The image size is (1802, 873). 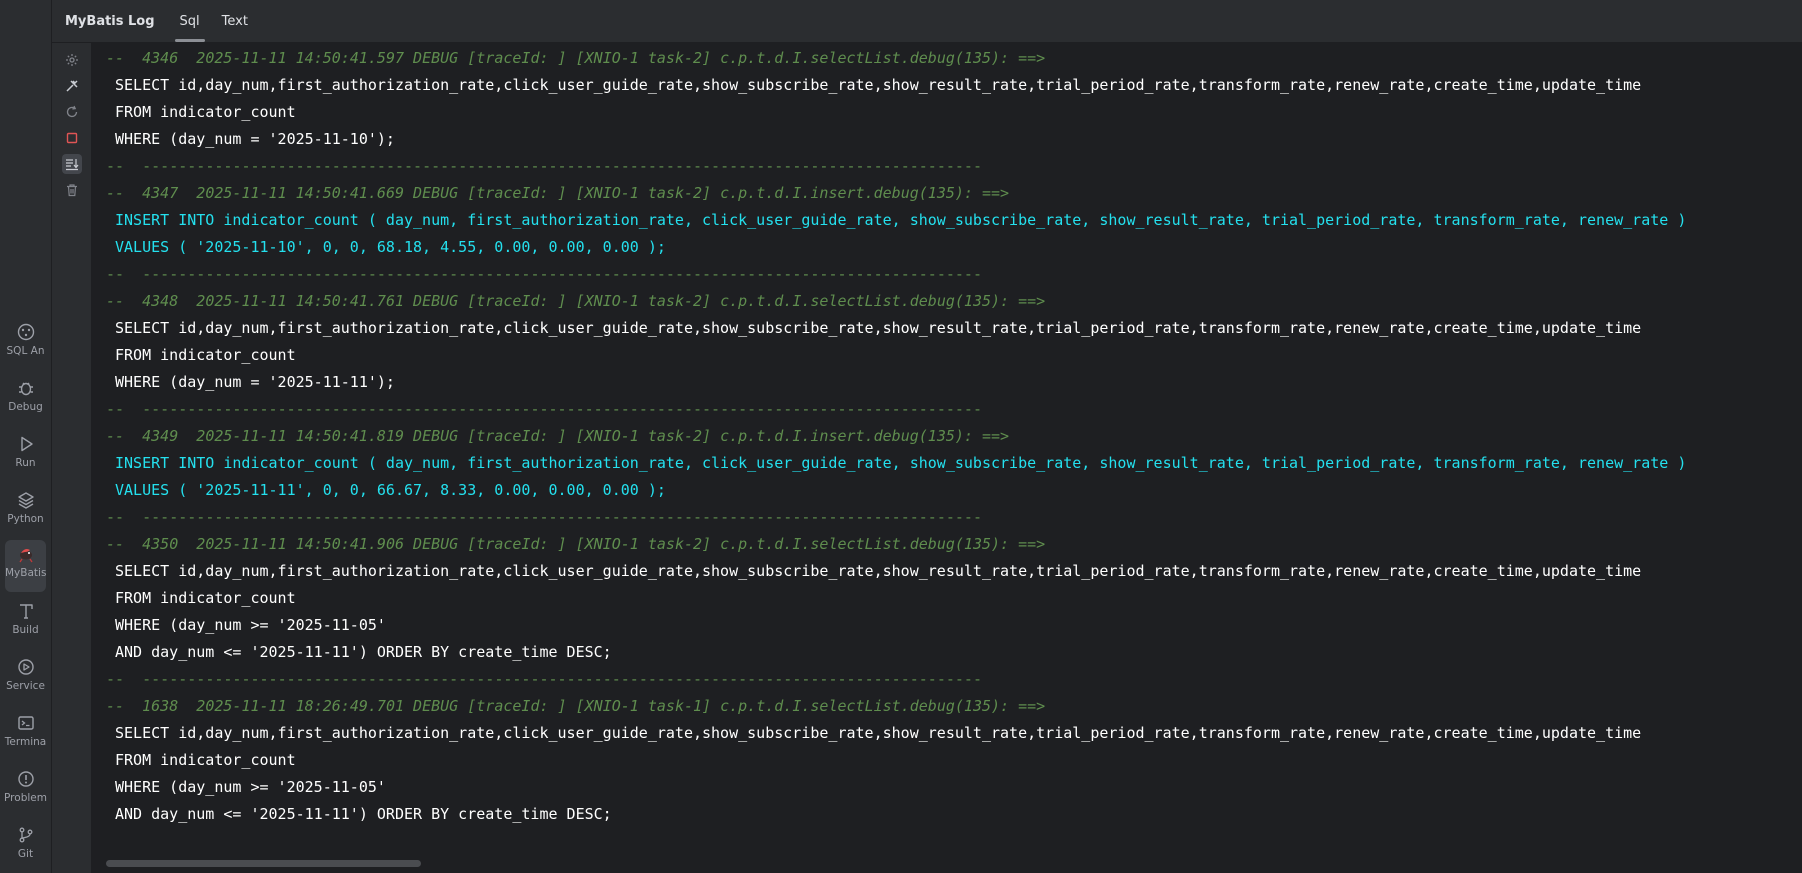 What do you see at coordinates (25, 512) in the screenshot?
I see `tool-python: Python` at bounding box center [25, 512].